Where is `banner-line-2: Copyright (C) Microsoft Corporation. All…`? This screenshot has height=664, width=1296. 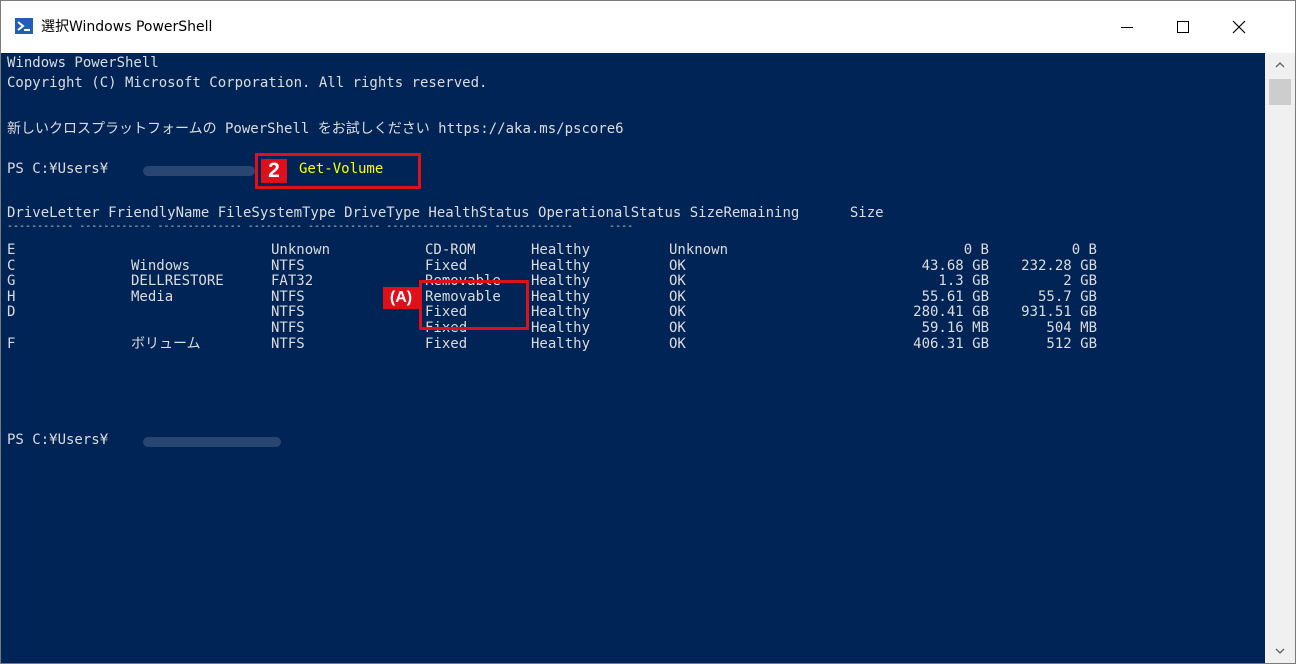 banner-line-2: Copyright (C) Microsoft Corporation. All… is located at coordinates (247, 83).